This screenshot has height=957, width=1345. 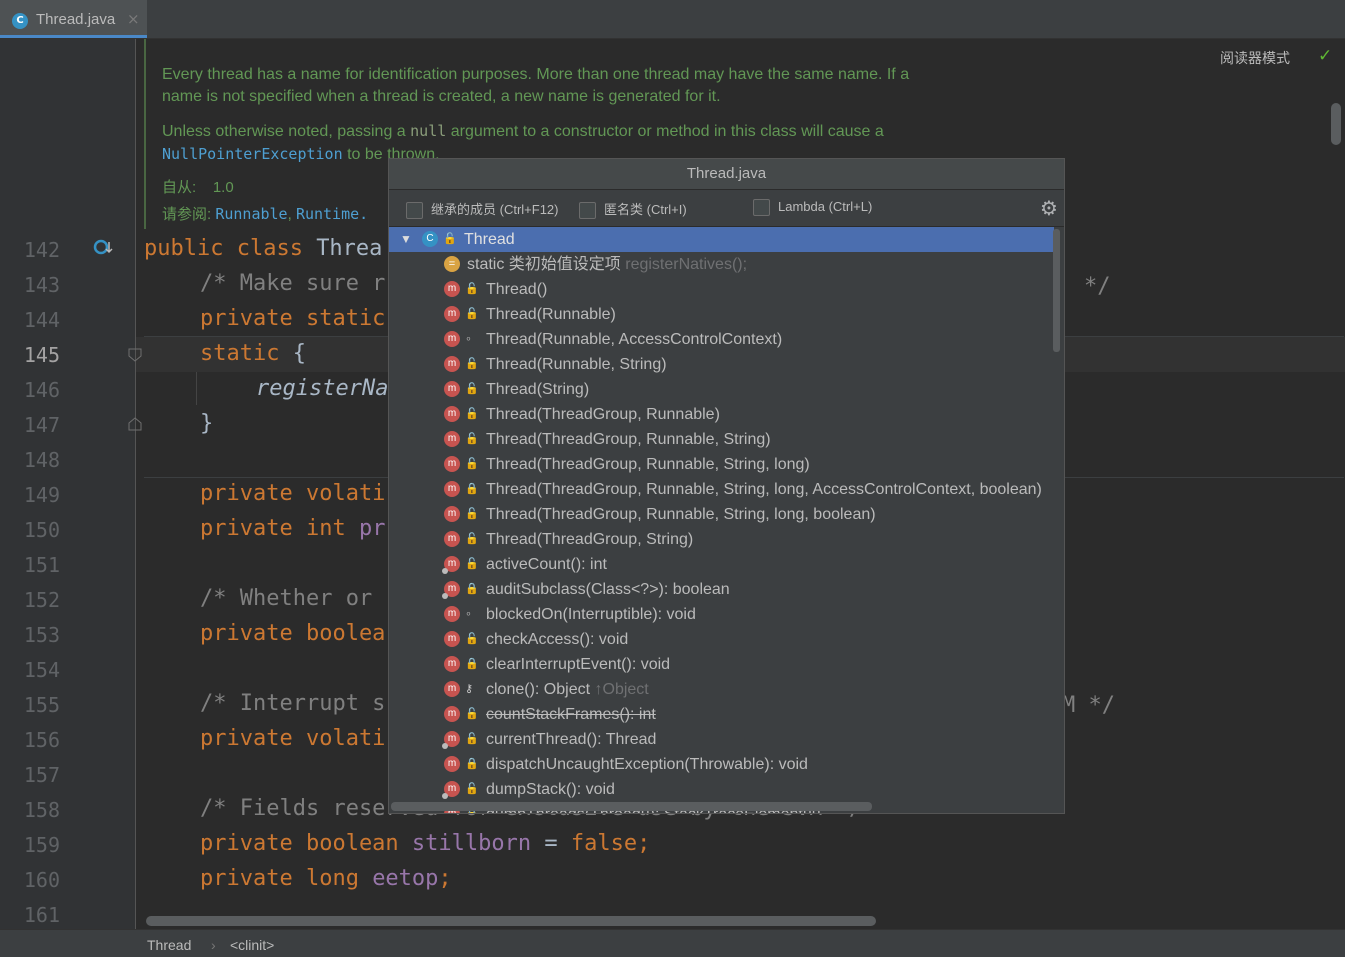 I want to click on doc-see-also: 请参阅: Runnable, Runtime., so click(x=265, y=214).